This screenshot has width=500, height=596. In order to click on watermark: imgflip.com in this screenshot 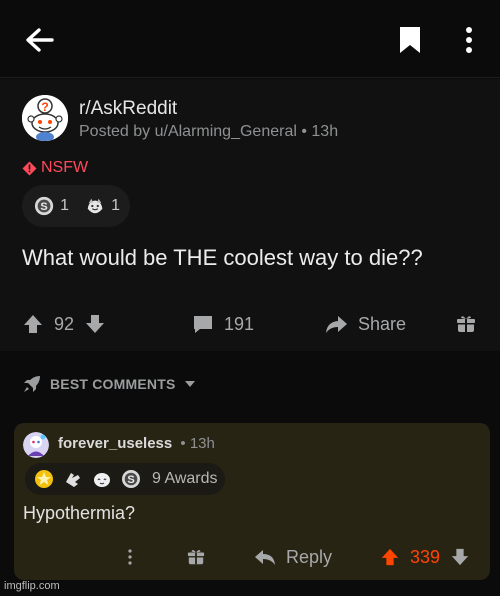, I will do `click(32, 586)`.